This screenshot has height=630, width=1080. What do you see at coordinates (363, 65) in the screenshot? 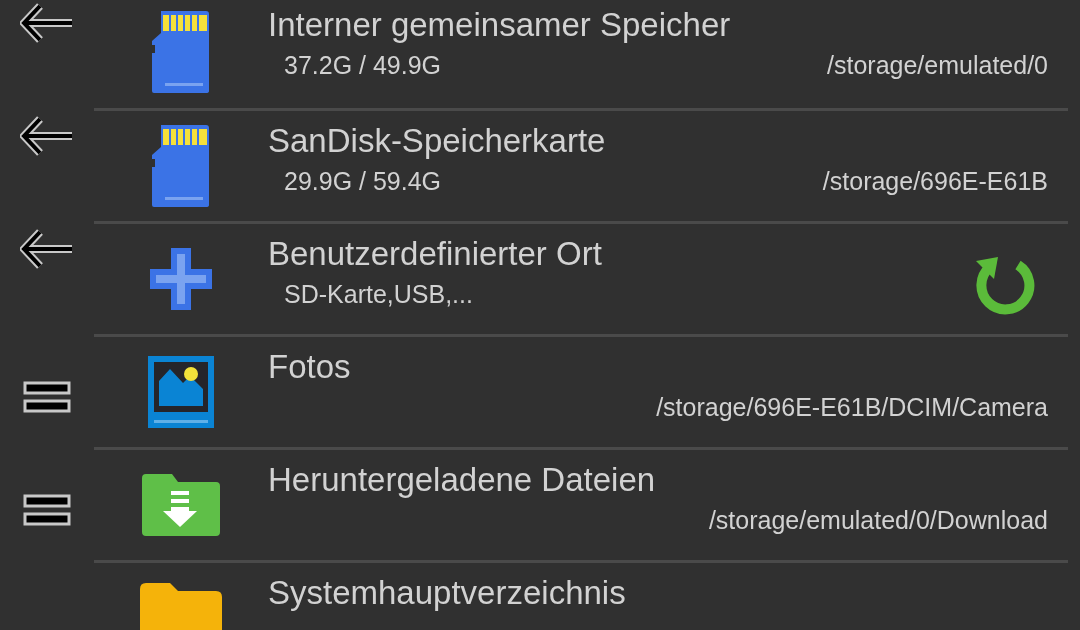
I see `storage-usage: 37.2G / 49.9G` at bounding box center [363, 65].